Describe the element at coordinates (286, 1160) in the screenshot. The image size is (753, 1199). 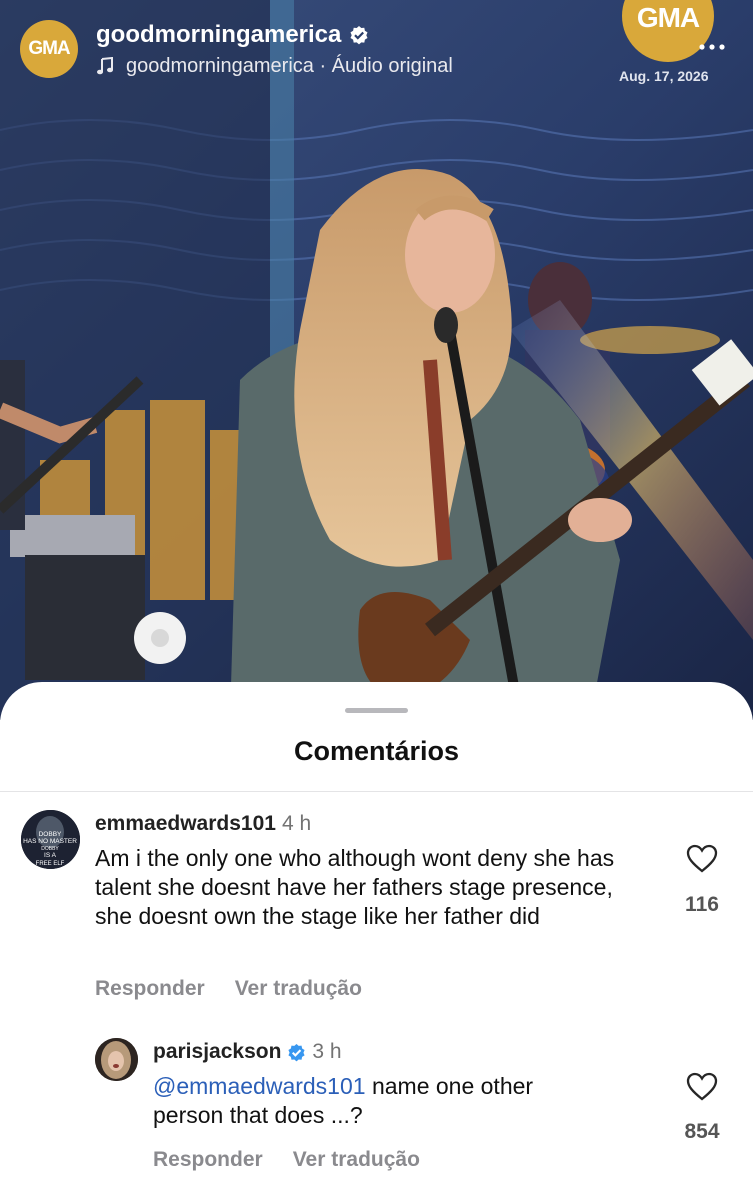
I see `reply-actions: Responder Ver tradução` at that location.